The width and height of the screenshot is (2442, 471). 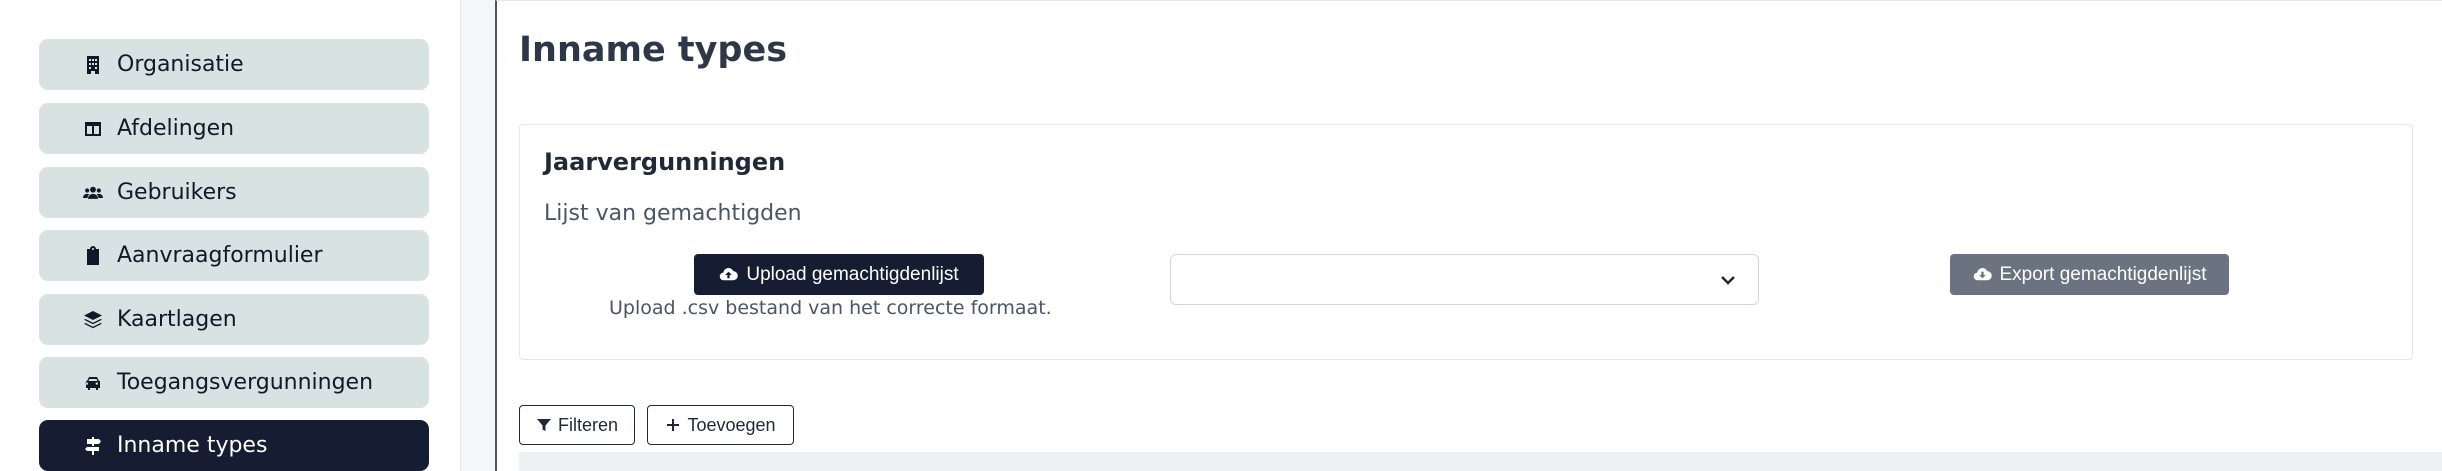 What do you see at coordinates (93, 129) in the screenshot?
I see `table-columns-icon` at bounding box center [93, 129].